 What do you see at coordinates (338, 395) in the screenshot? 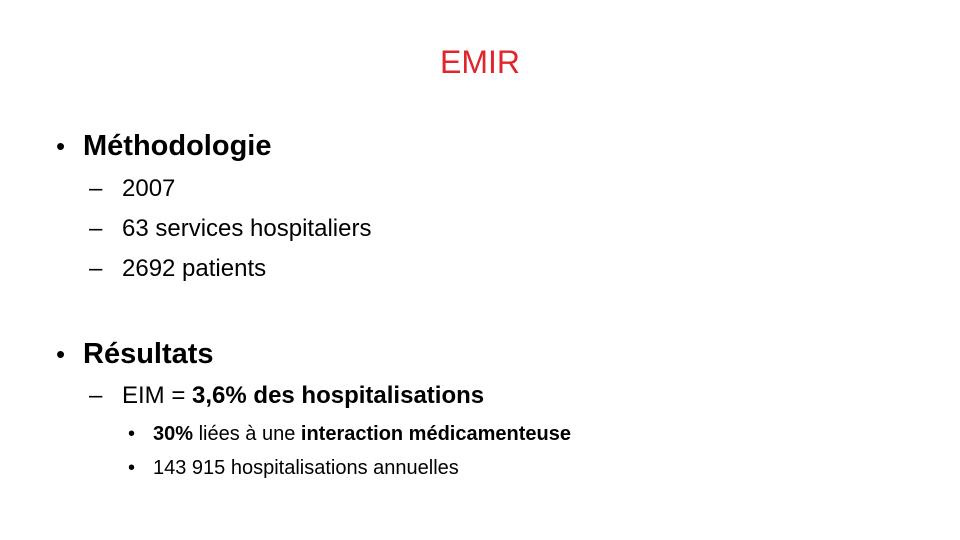
I see `list-item-bold: 3,6% des hospitalisations` at bounding box center [338, 395].